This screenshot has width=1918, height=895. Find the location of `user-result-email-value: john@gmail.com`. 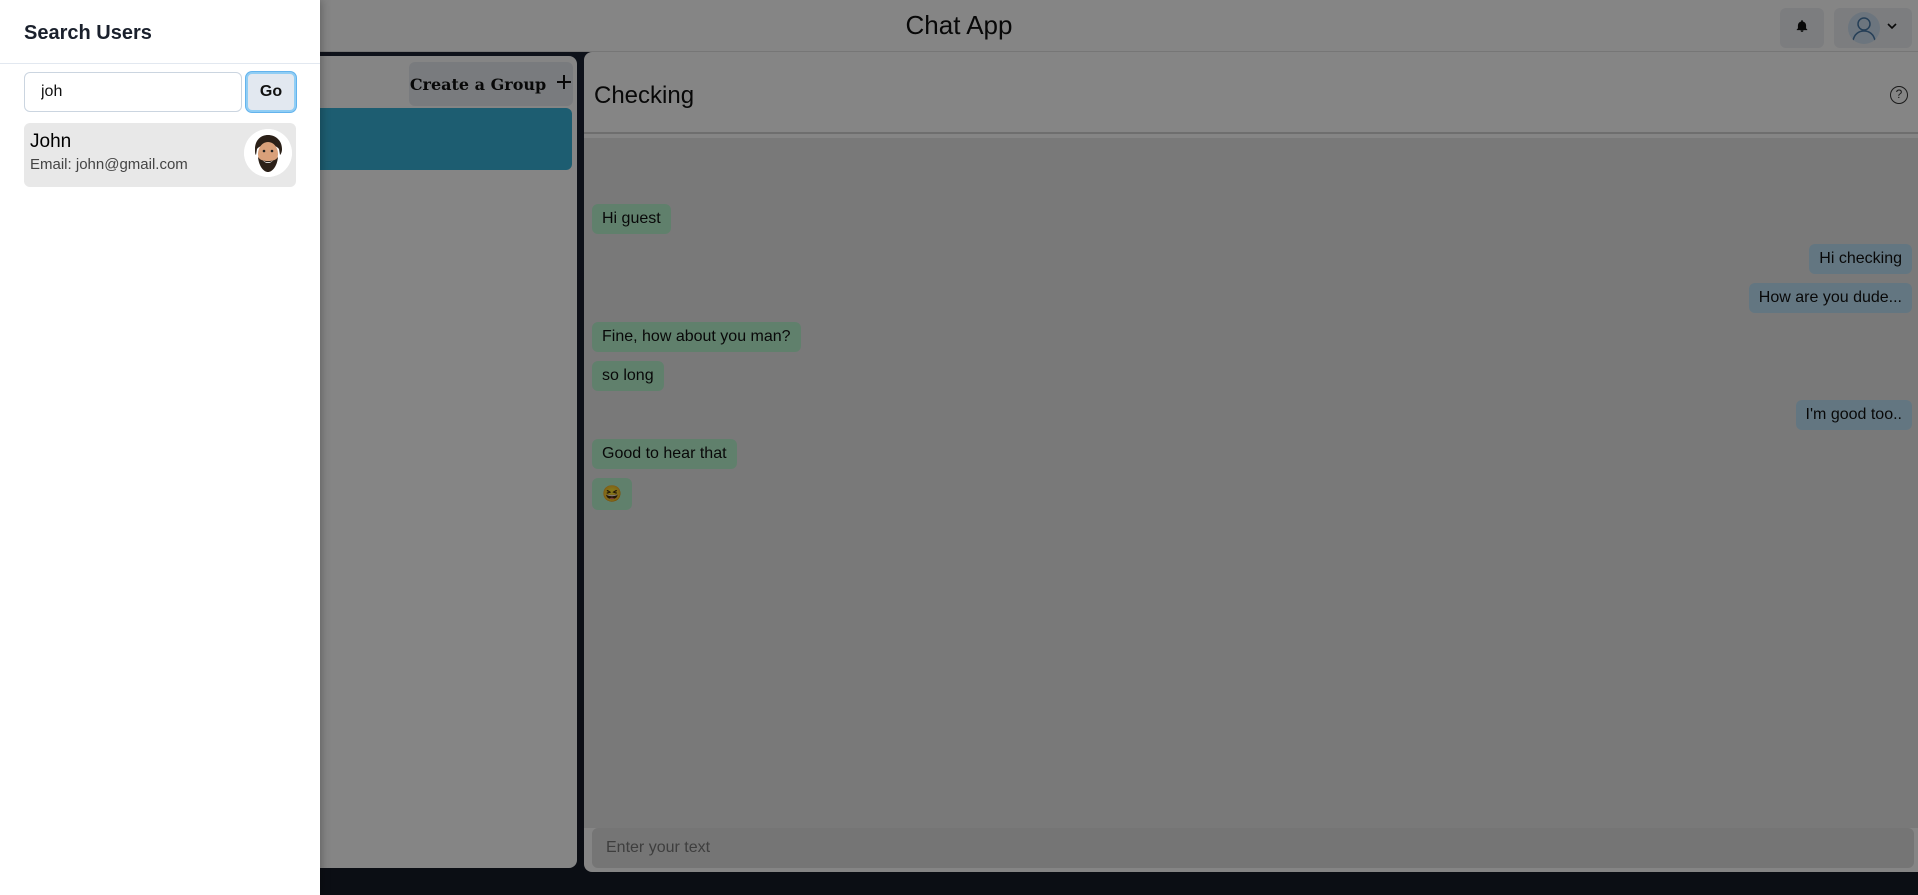

user-result-email-value: john@gmail.com is located at coordinates (131, 164).